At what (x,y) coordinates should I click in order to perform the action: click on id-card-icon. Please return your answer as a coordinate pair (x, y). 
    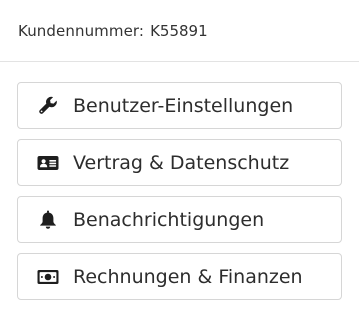
    Looking at the image, I should click on (48, 163).